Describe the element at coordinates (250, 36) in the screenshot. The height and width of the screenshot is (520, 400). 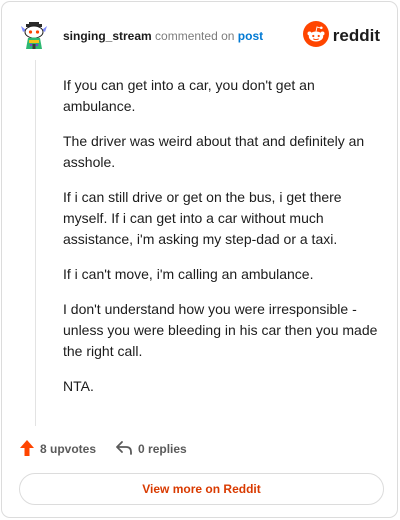
I see `post-link: post` at that location.